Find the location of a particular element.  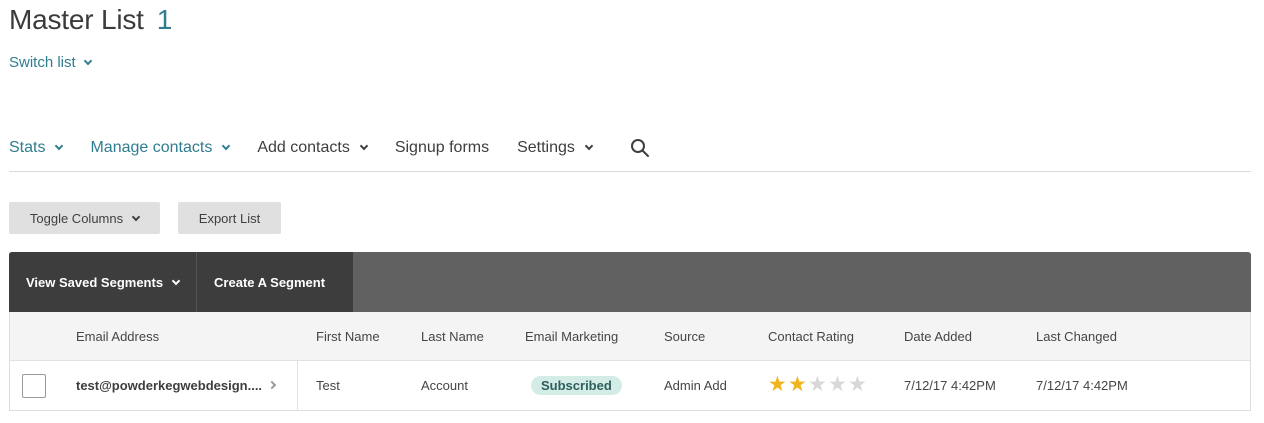

nav-manage-contacts: Manage contacts is located at coordinates (160, 148).